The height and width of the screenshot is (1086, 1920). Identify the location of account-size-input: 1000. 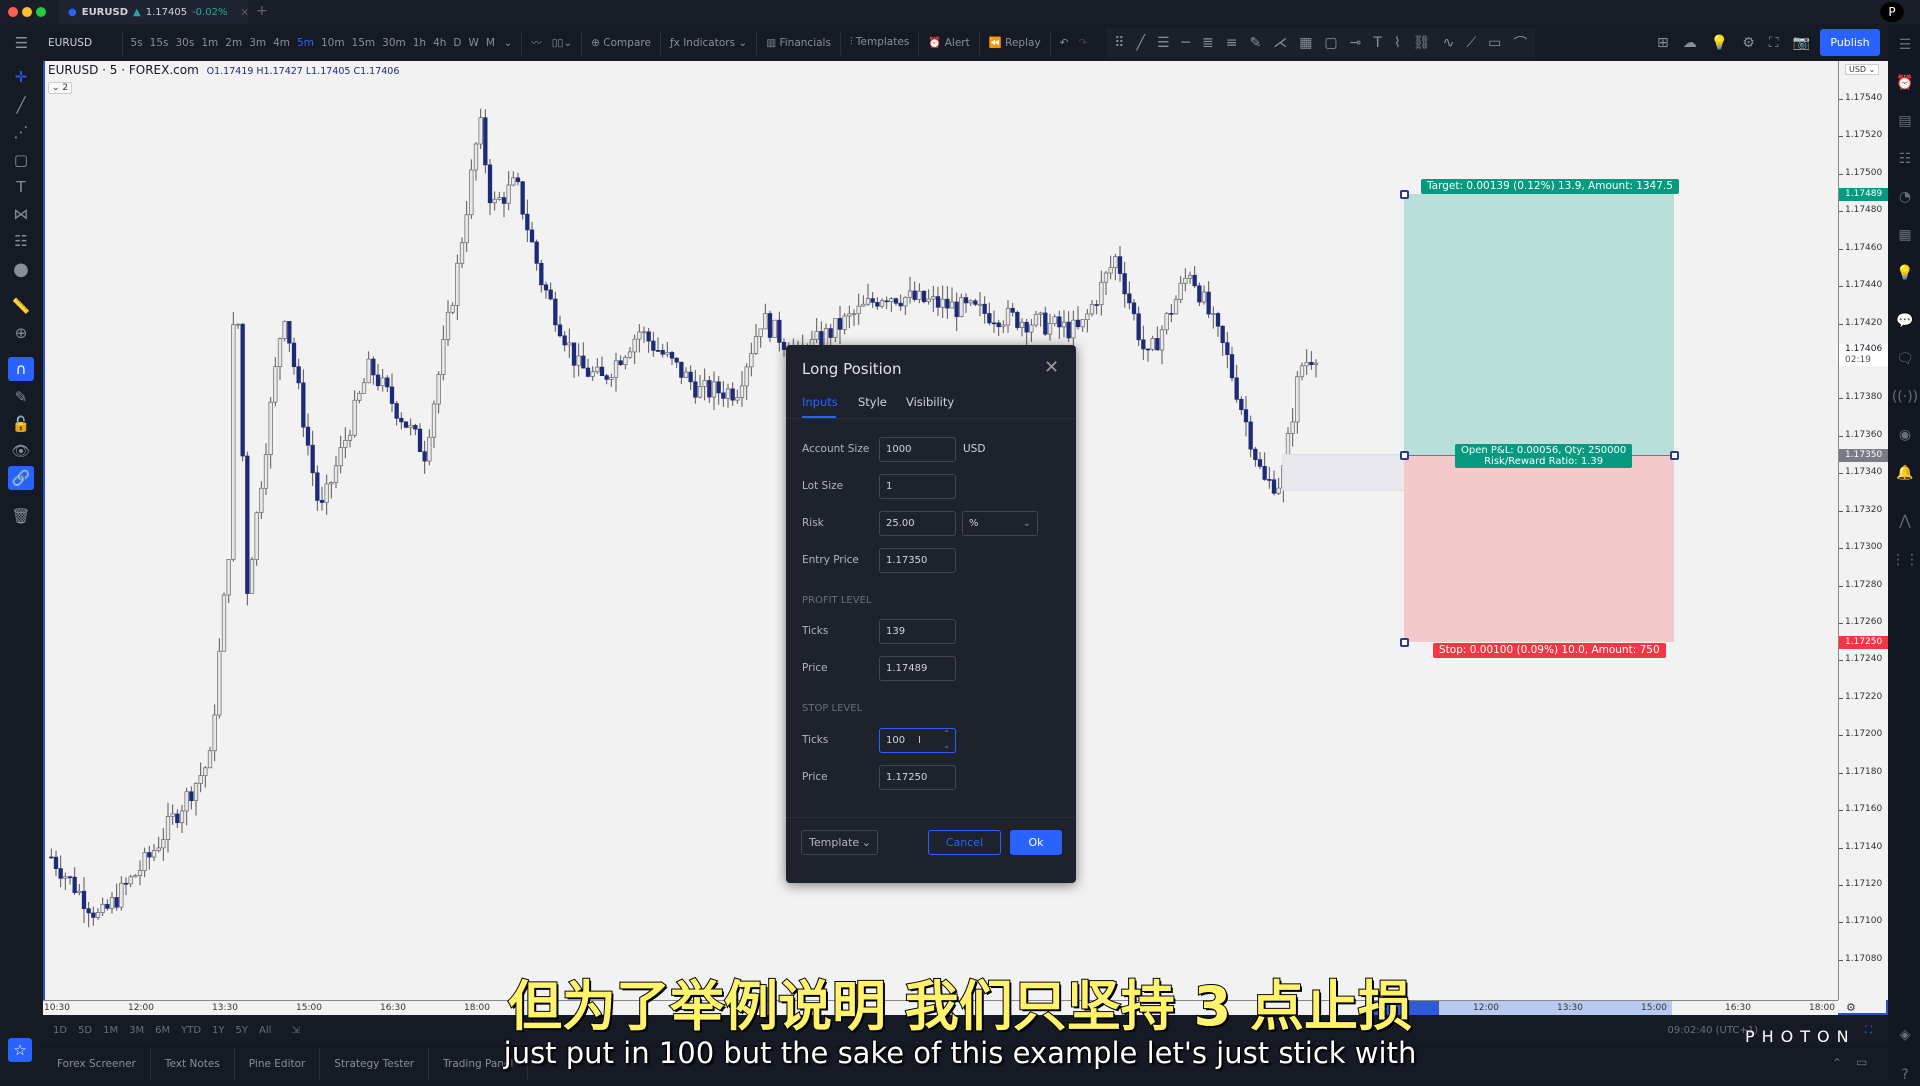
(917, 449).